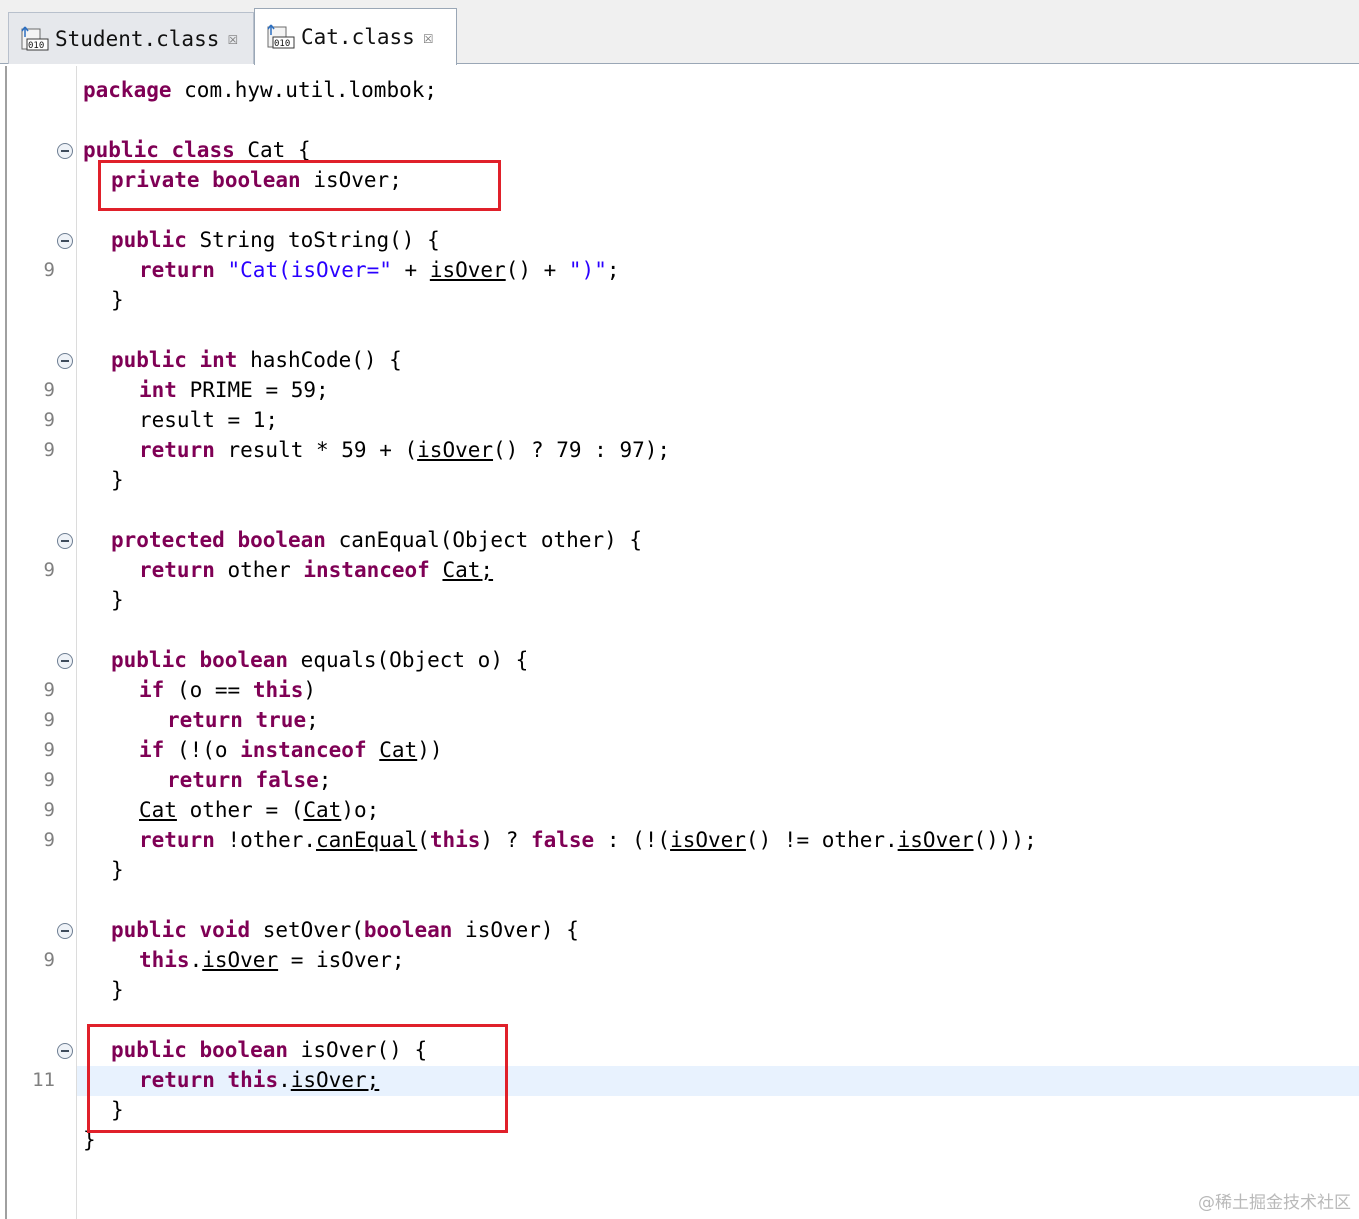 The width and height of the screenshot is (1359, 1219). Describe the element at coordinates (89, 1140) in the screenshot. I see `code-line-class-close: }` at that location.